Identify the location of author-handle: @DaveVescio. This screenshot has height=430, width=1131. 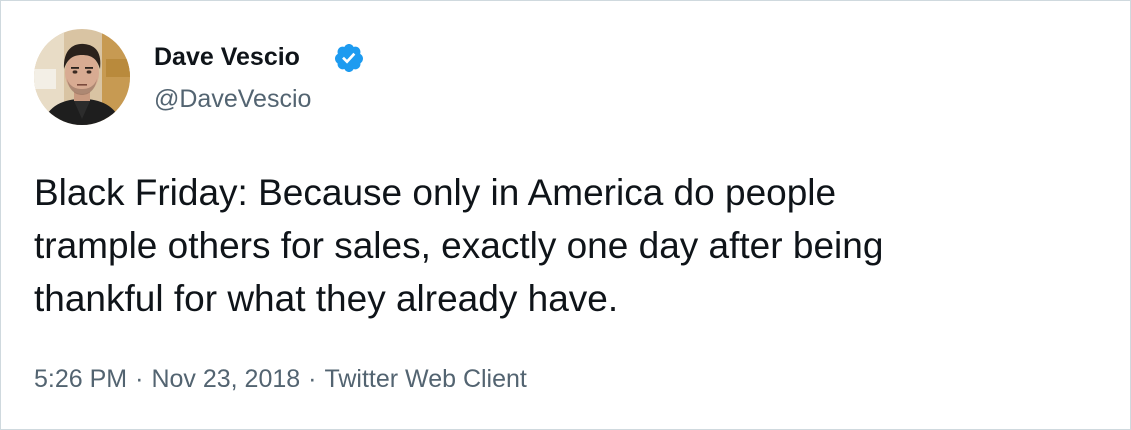
(232, 99).